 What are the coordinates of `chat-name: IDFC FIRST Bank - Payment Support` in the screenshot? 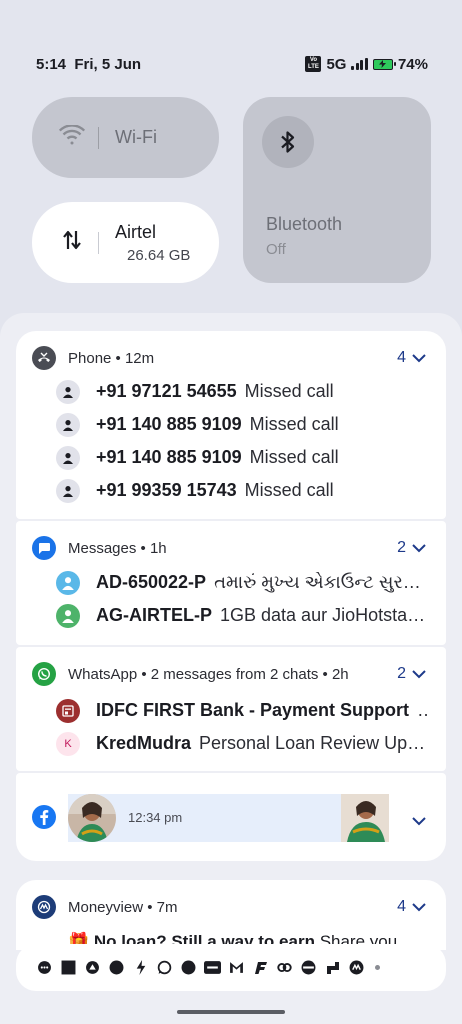 It's located at (253, 710).